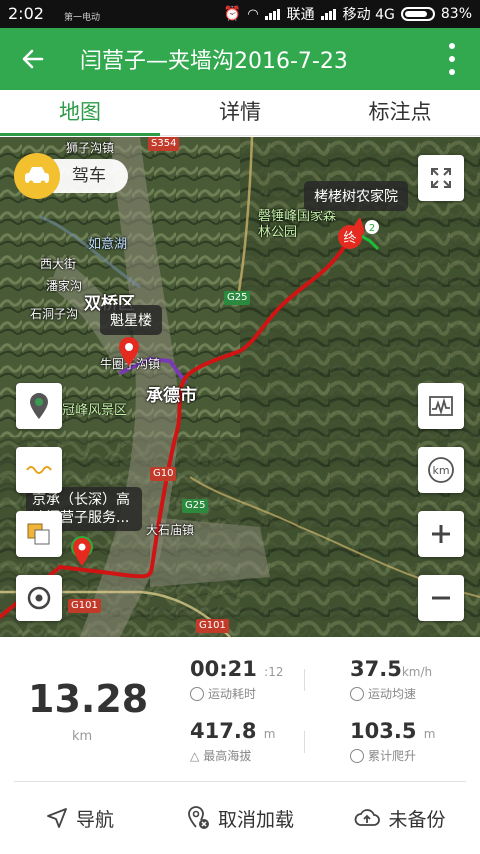  I want to click on map-label: 狮子沟镇, so click(90, 148).